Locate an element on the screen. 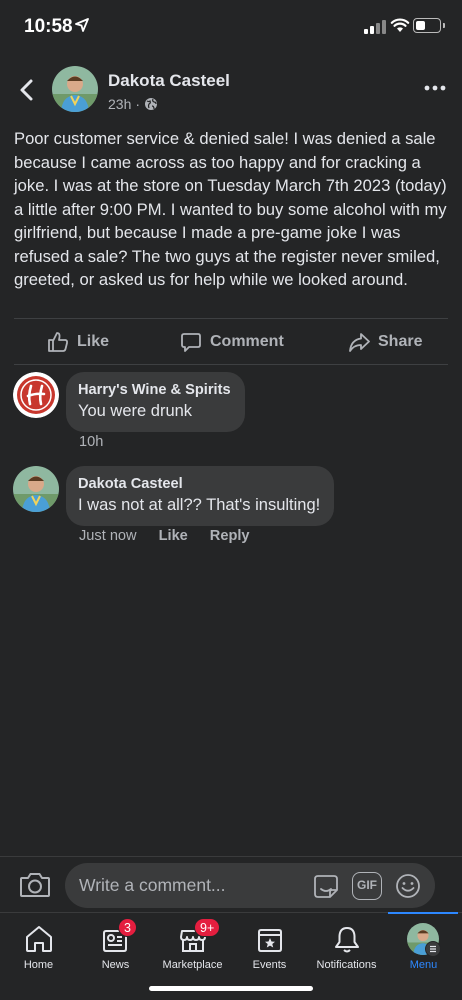  tab-label: Menu is located at coordinates (423, 965).